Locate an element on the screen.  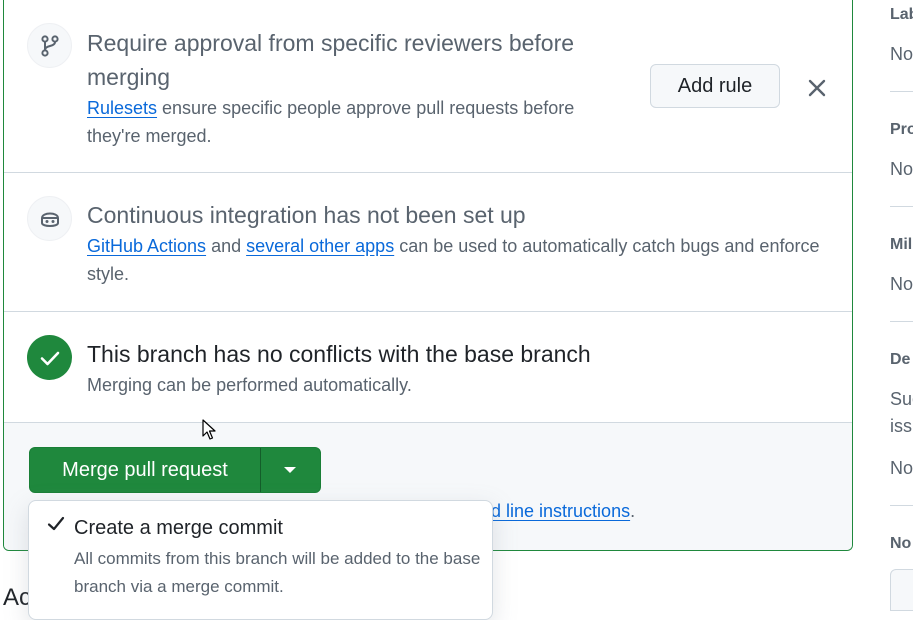
triangle-down-icon is located at coordinates (290, 470).